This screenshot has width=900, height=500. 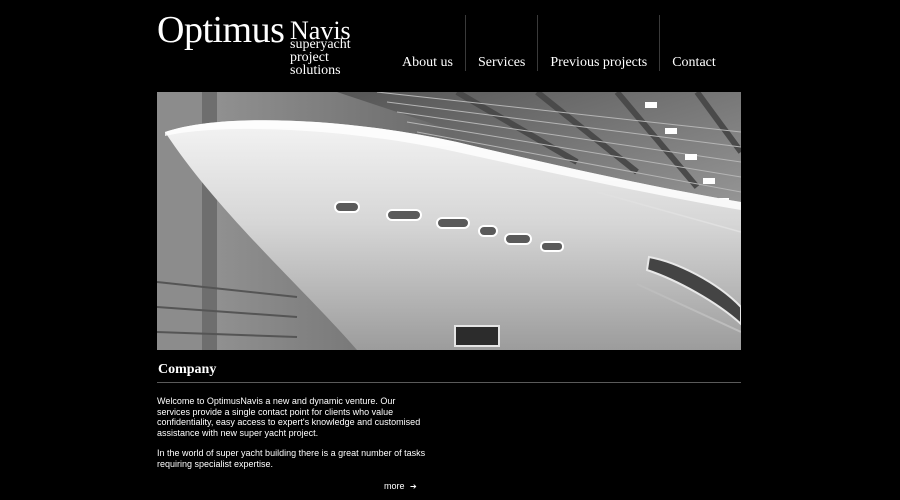 What do you see at coordinates (315, 70) in the screenshot?
I see `logo-tagline-line: solutions` at bounding box center [315, 70].